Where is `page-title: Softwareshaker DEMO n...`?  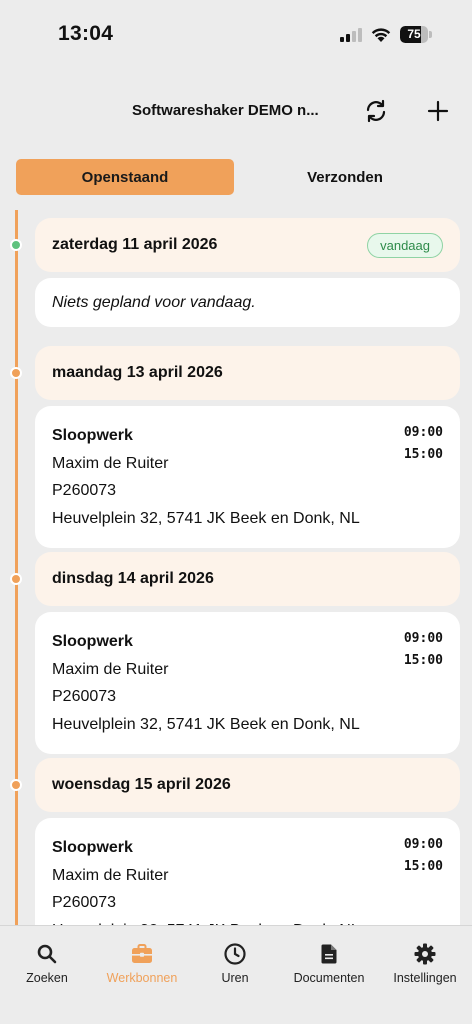
page-title: Softwareshaker DEMO n... is located at coordinates (225, 110).